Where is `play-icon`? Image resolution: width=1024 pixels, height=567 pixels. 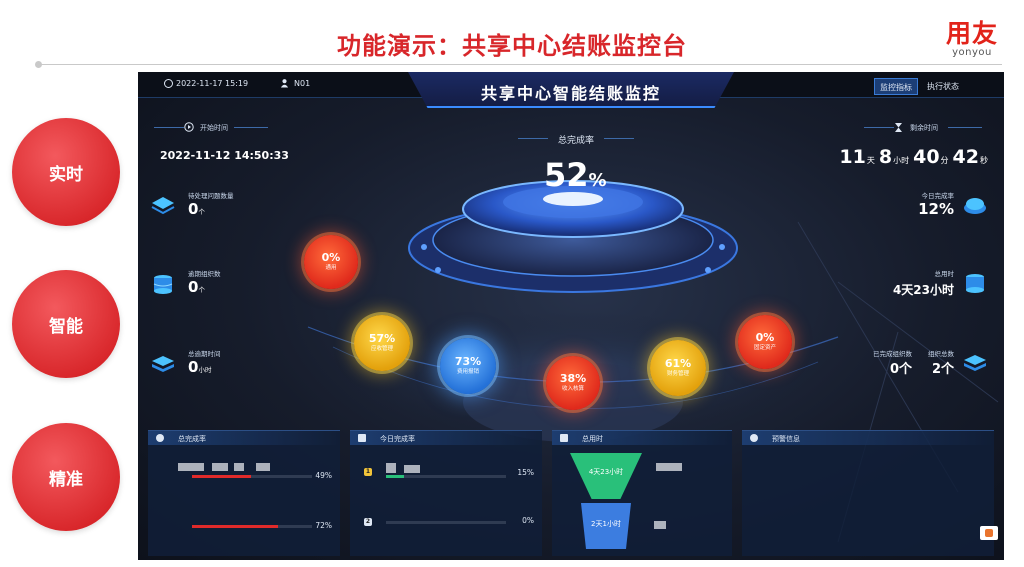
play-icon is located at coordinates (189, 127).